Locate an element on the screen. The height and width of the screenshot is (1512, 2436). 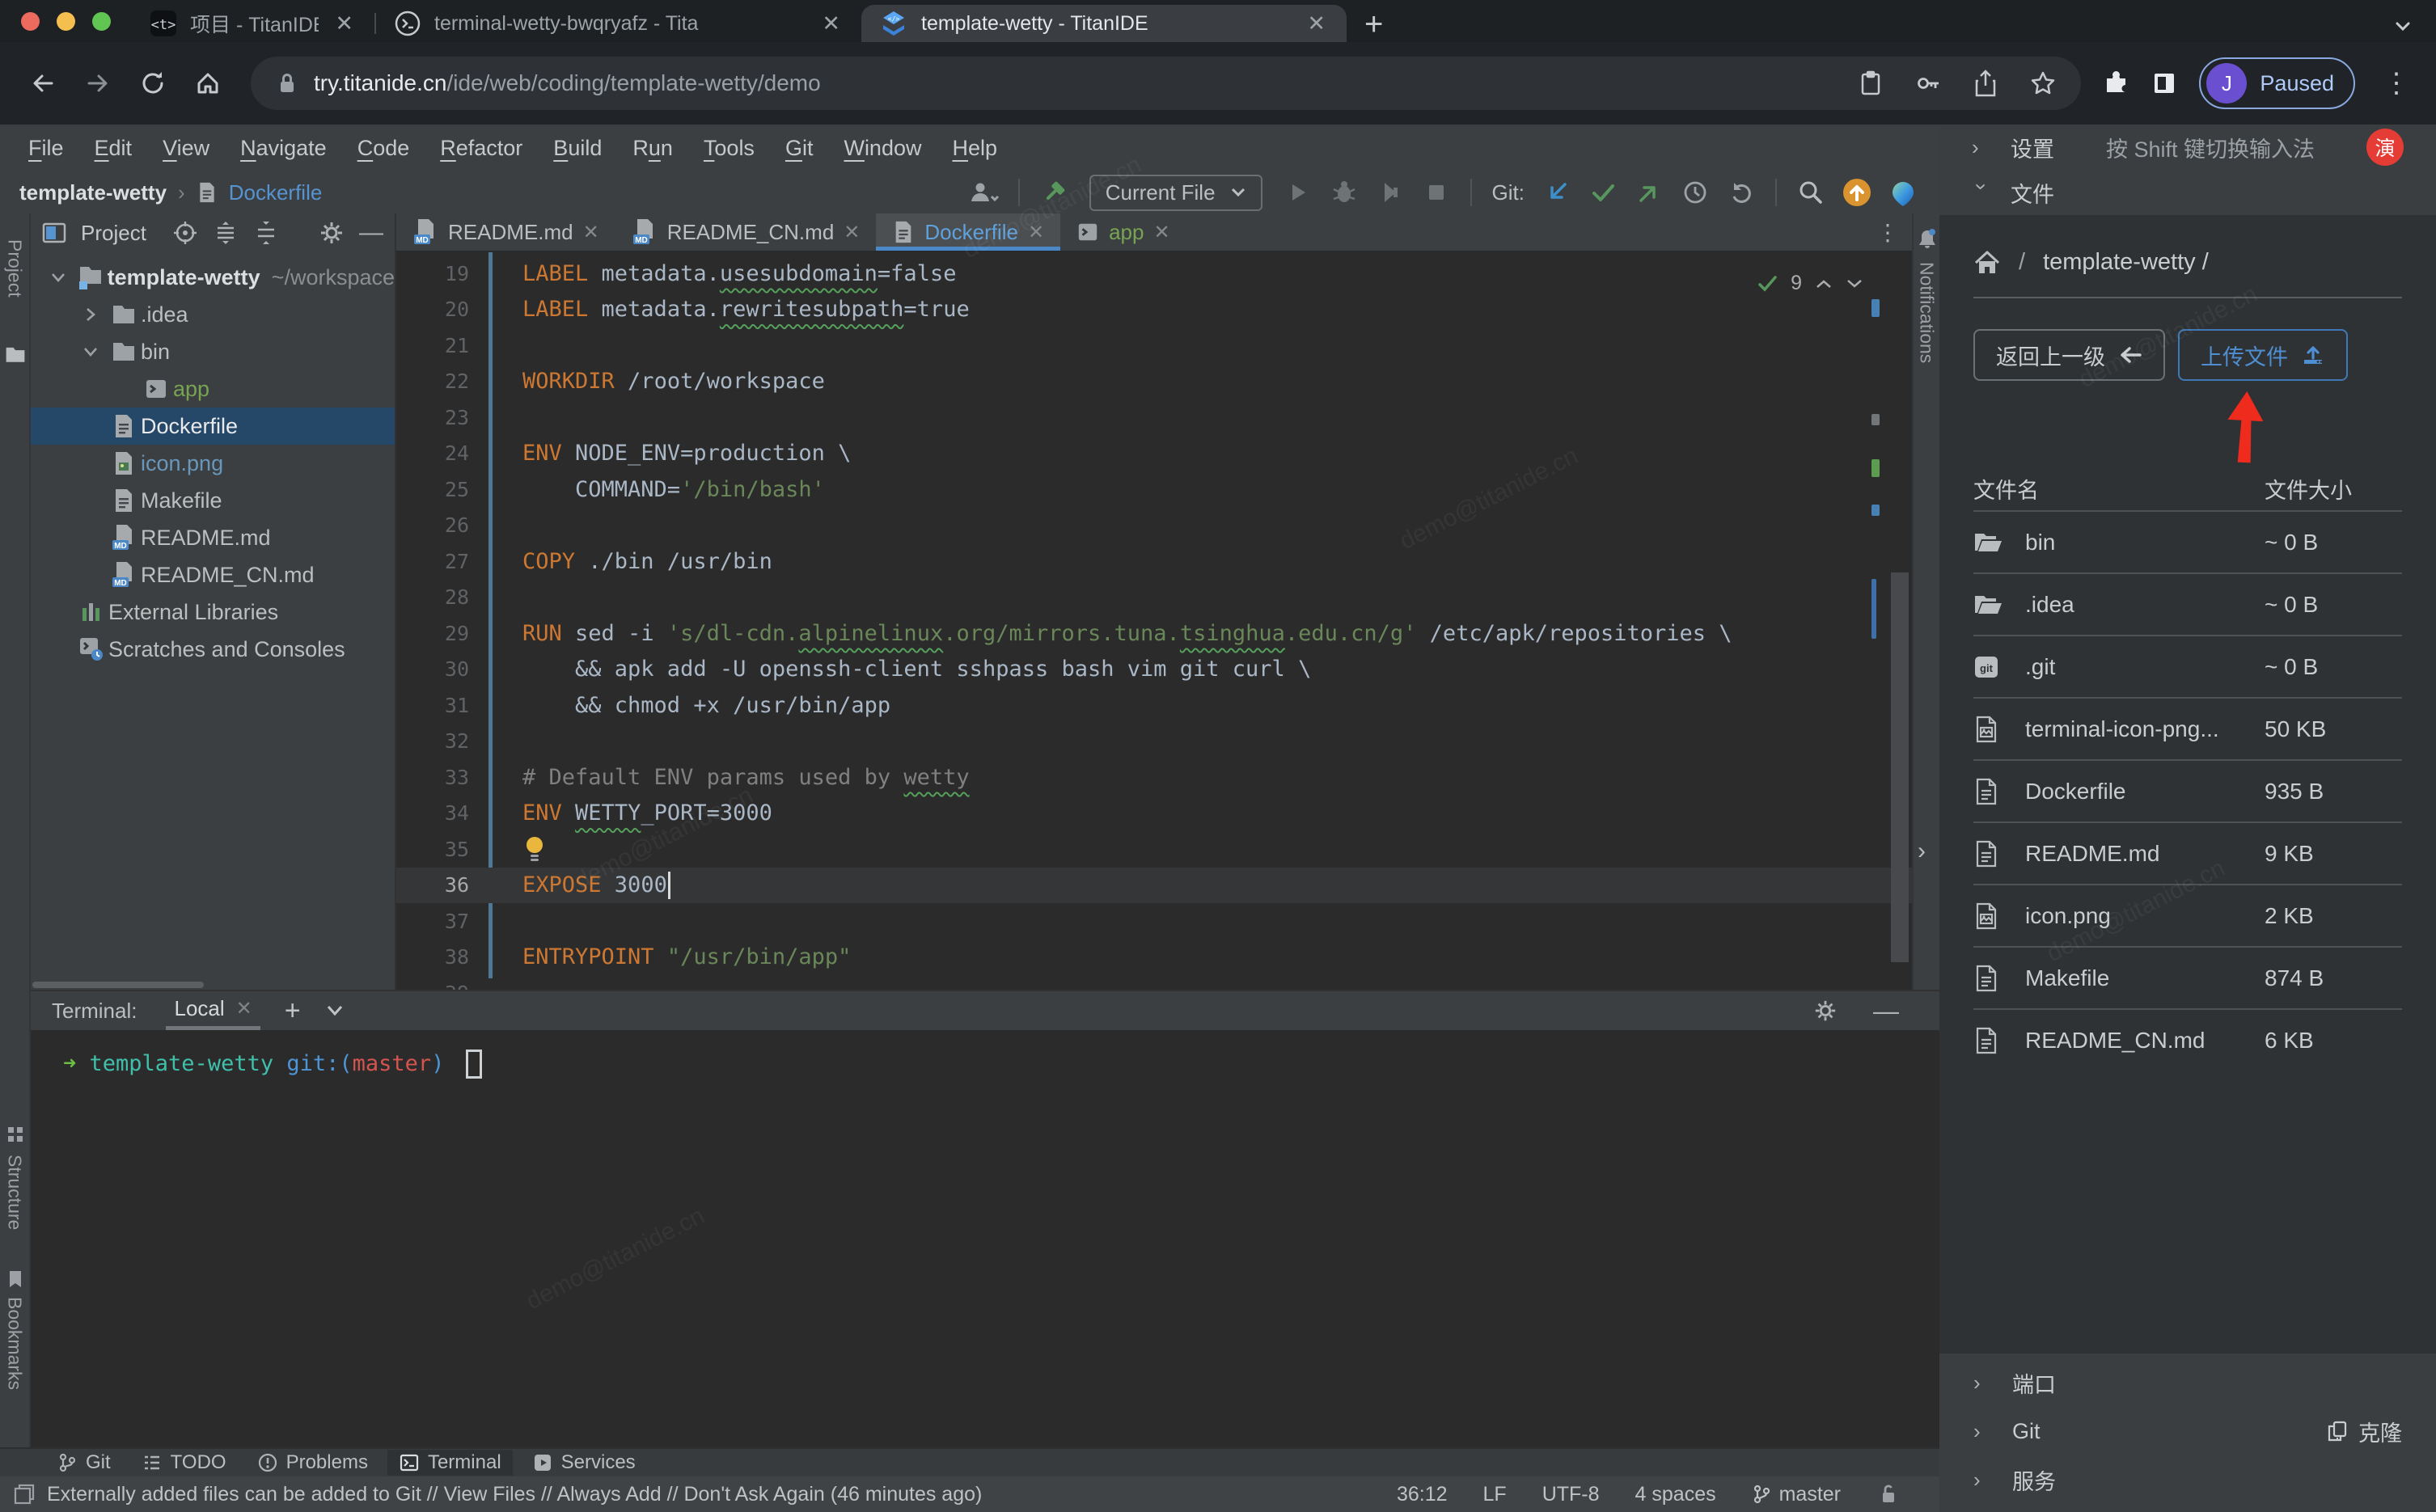
editor-tab-readme-md: MD README.md ✕ is located at coordinates (505, 232).